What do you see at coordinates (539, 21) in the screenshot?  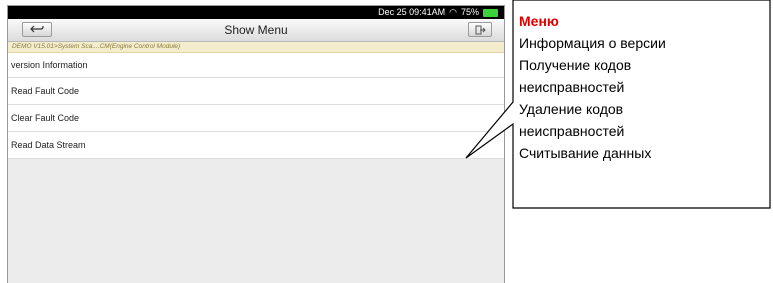 I see `callout-title: Меню` at bounding box center [539, 21].